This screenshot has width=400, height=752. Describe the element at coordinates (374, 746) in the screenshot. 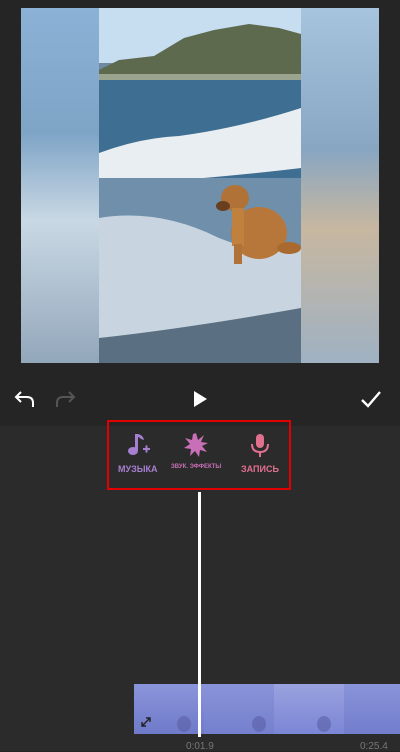

I see `end-time: 0:25.4` at that location.